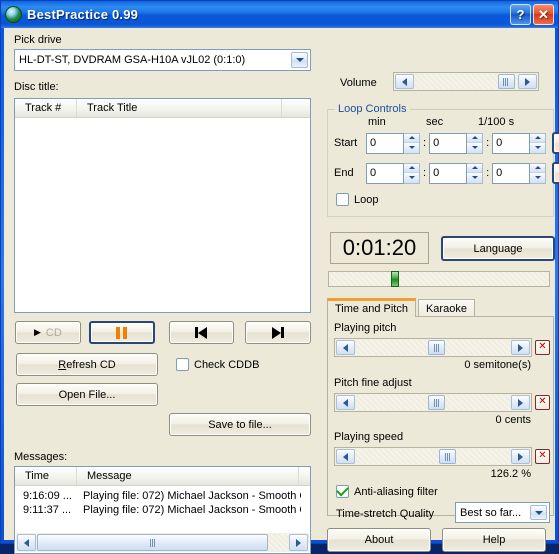 The height and width of the screenshot is (554, 559). Describe the element at coordinates (121, 332) in the screenshot. I see `pause-button` at that location.